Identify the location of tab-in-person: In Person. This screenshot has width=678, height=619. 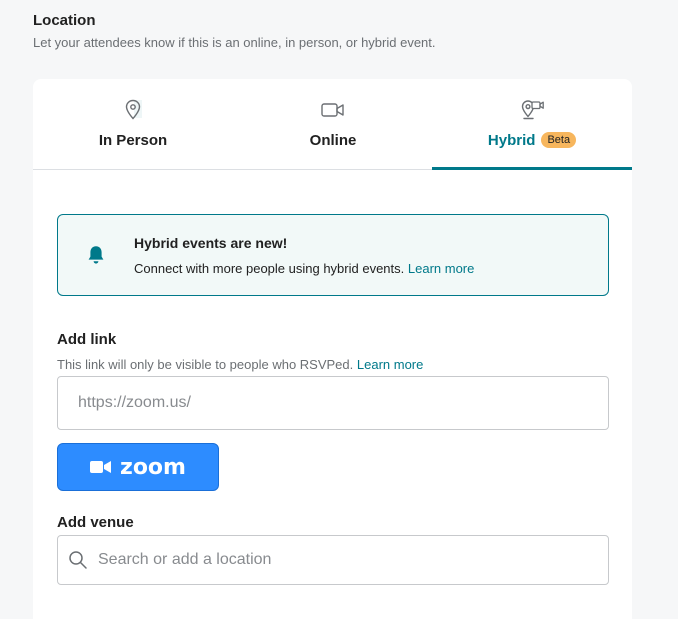
(133, 124).